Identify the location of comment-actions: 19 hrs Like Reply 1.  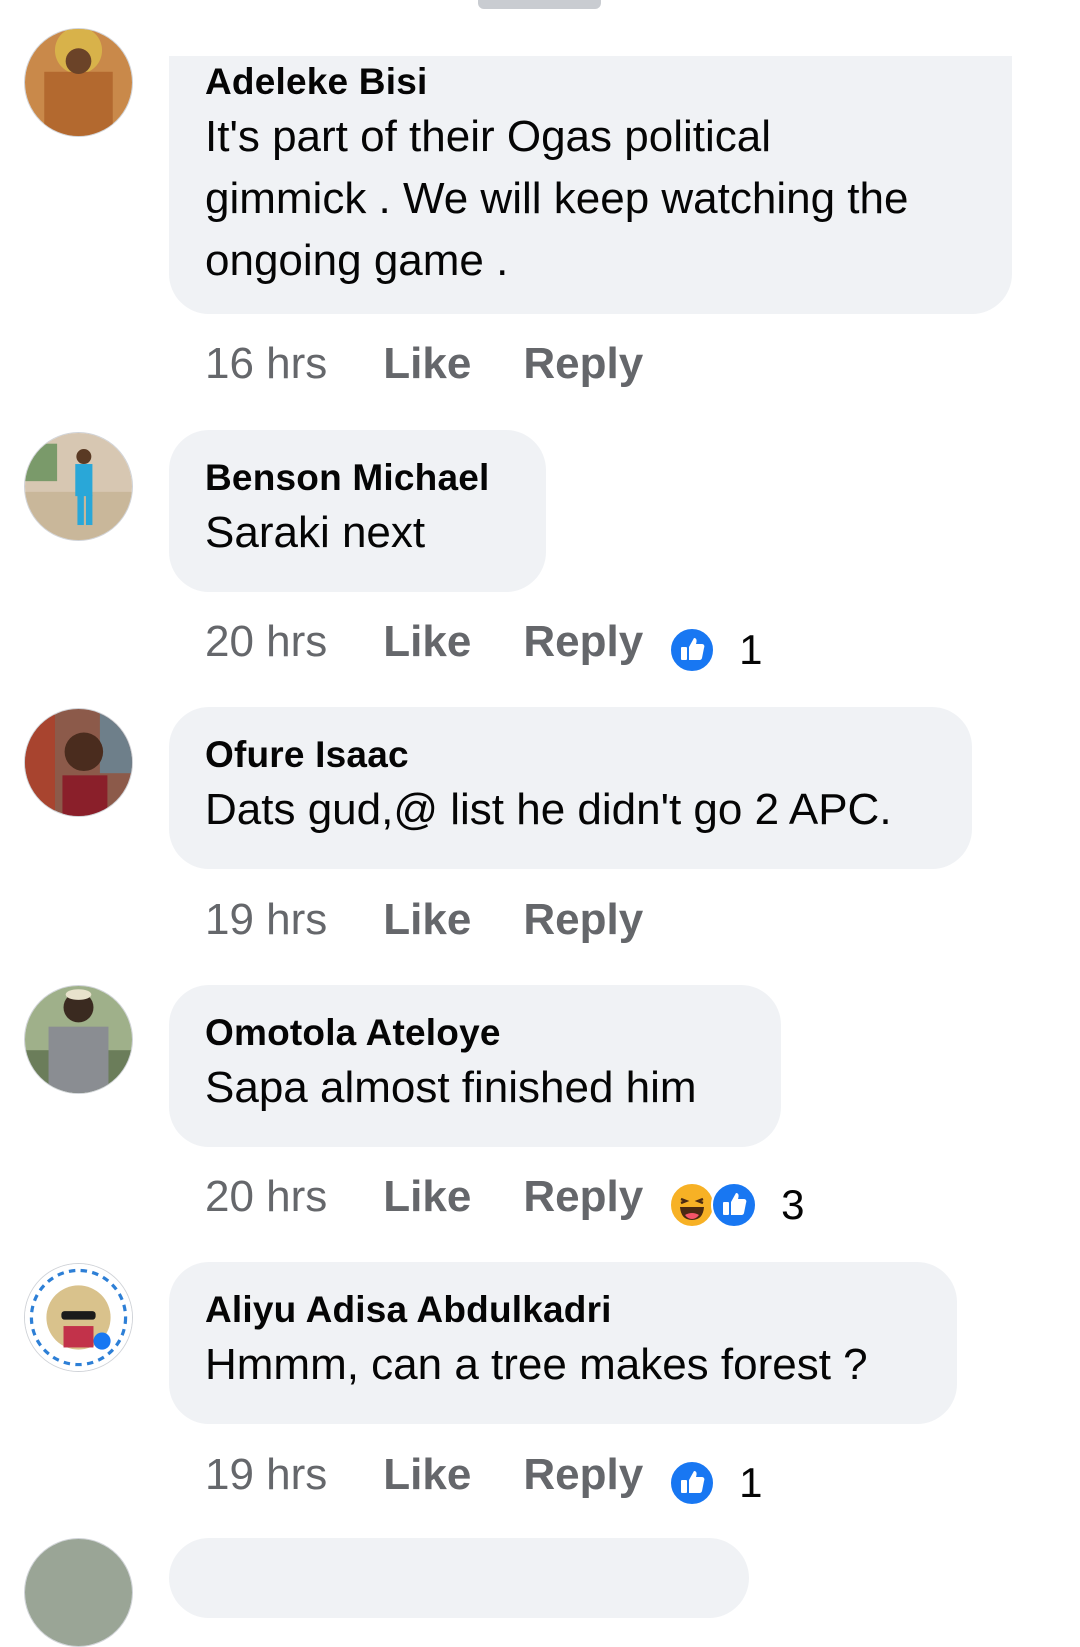
(484, 1476).